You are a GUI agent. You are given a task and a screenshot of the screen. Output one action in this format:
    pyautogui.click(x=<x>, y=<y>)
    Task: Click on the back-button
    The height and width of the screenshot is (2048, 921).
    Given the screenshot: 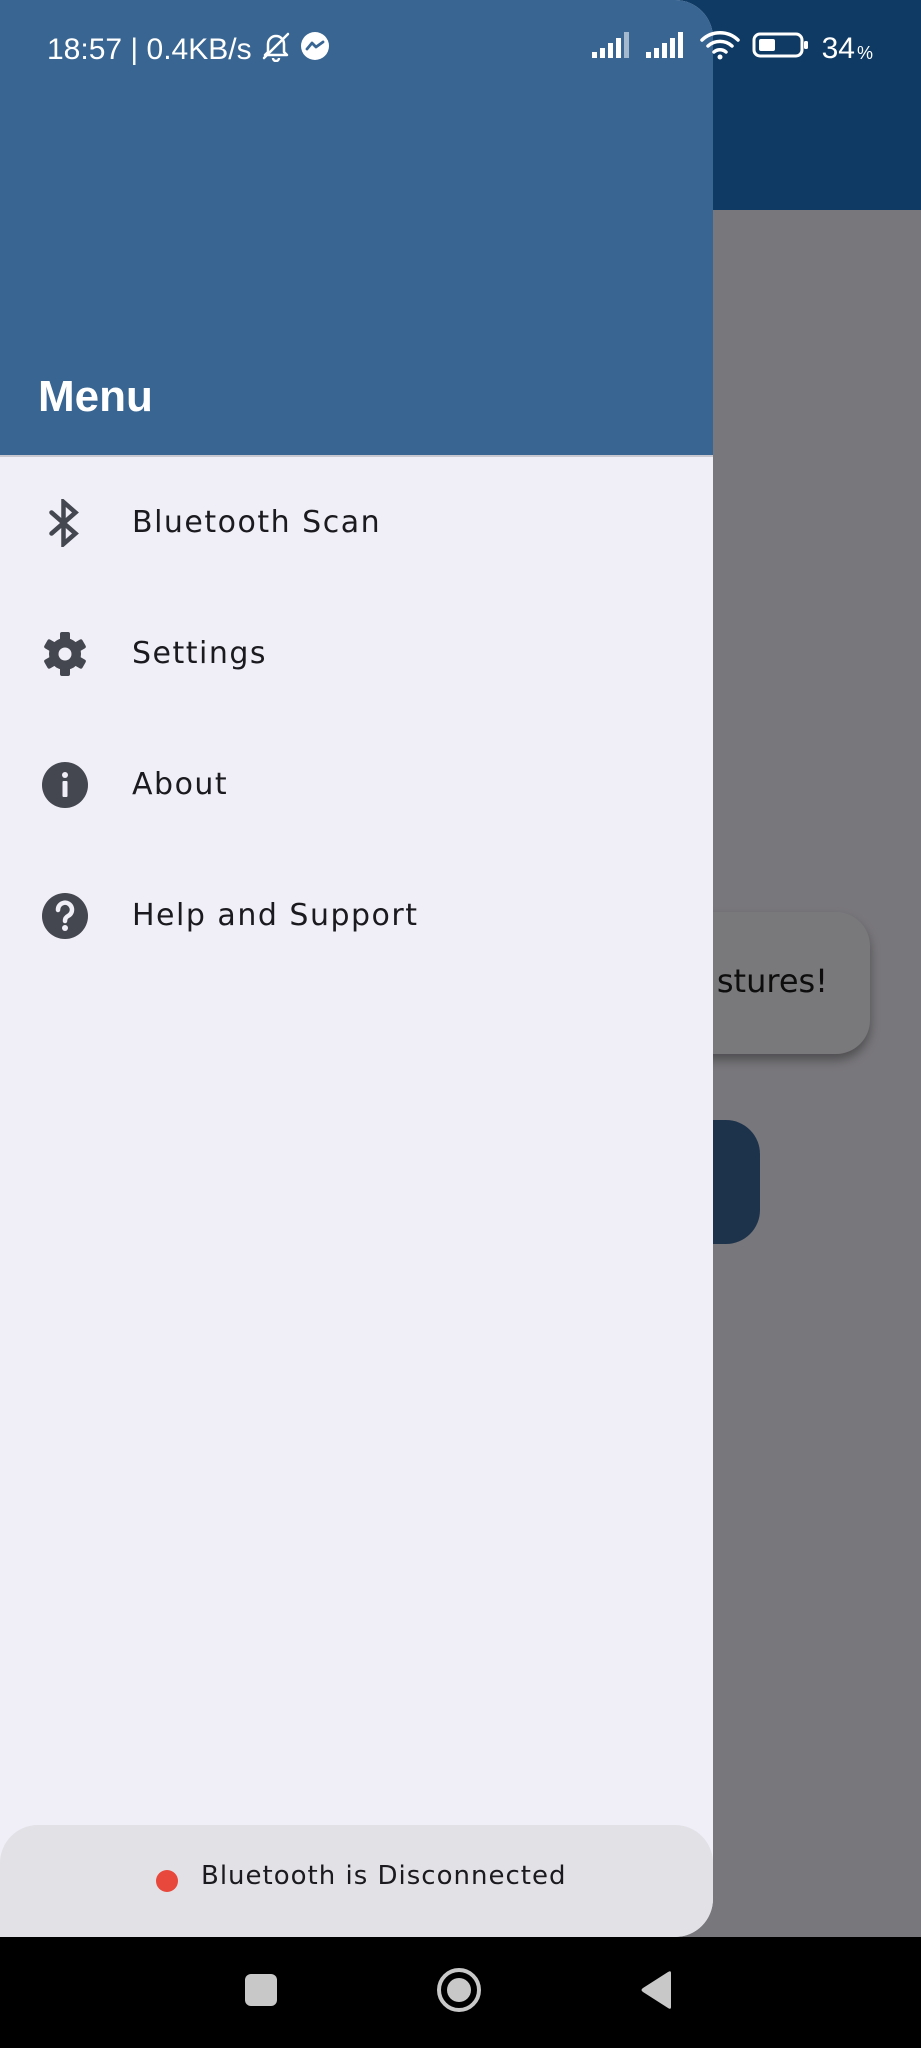 What is the action you would take?
    pyautogui.click(x=657, y=1992)
    